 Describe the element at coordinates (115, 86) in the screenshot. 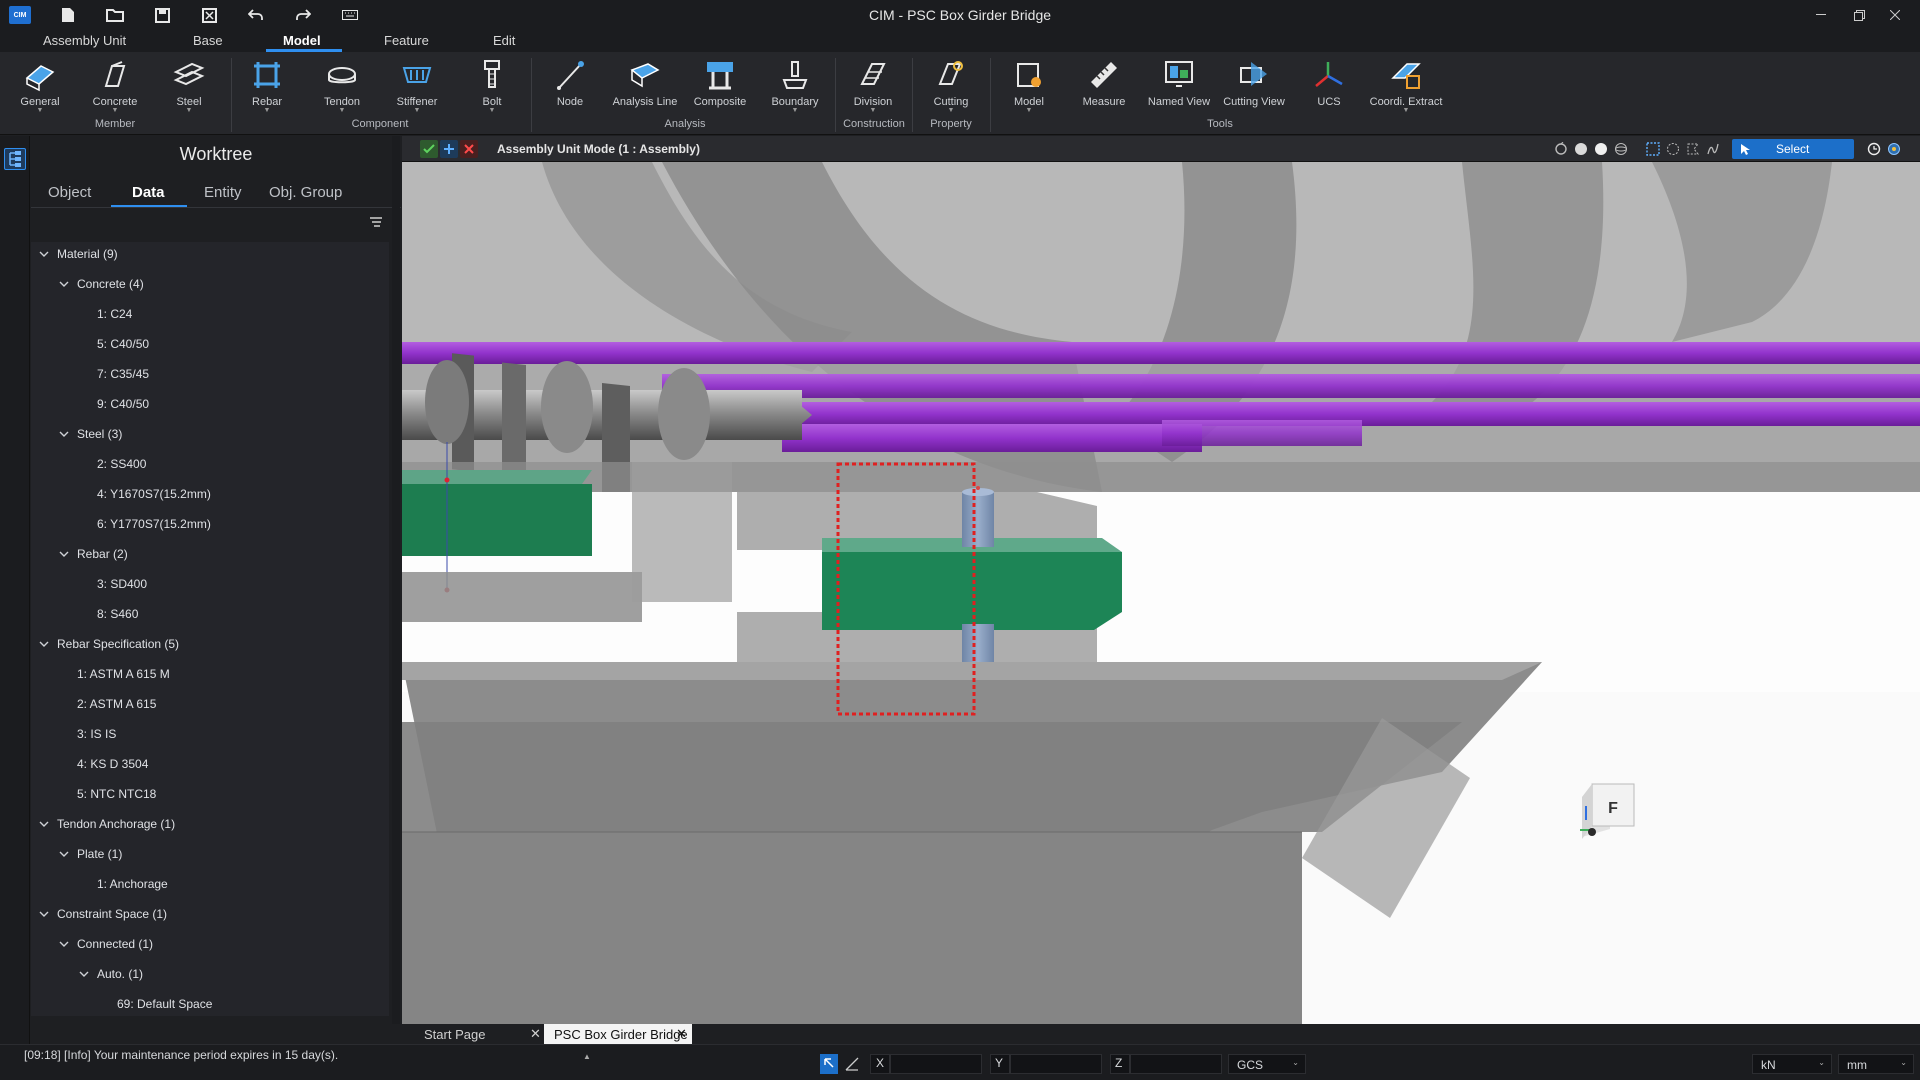

I see `concrete-button: Concrete ▼` at that location.